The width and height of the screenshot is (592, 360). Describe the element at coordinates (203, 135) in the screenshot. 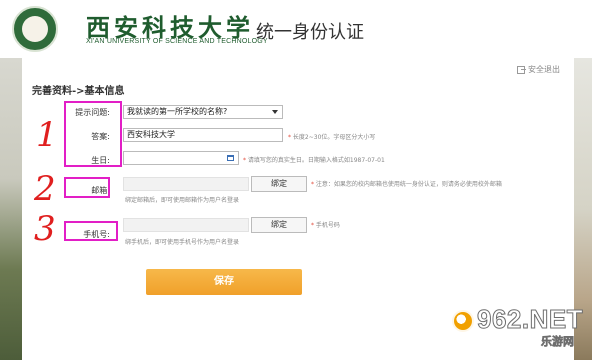

I see `answer-input: 西安科技大学` at that location.